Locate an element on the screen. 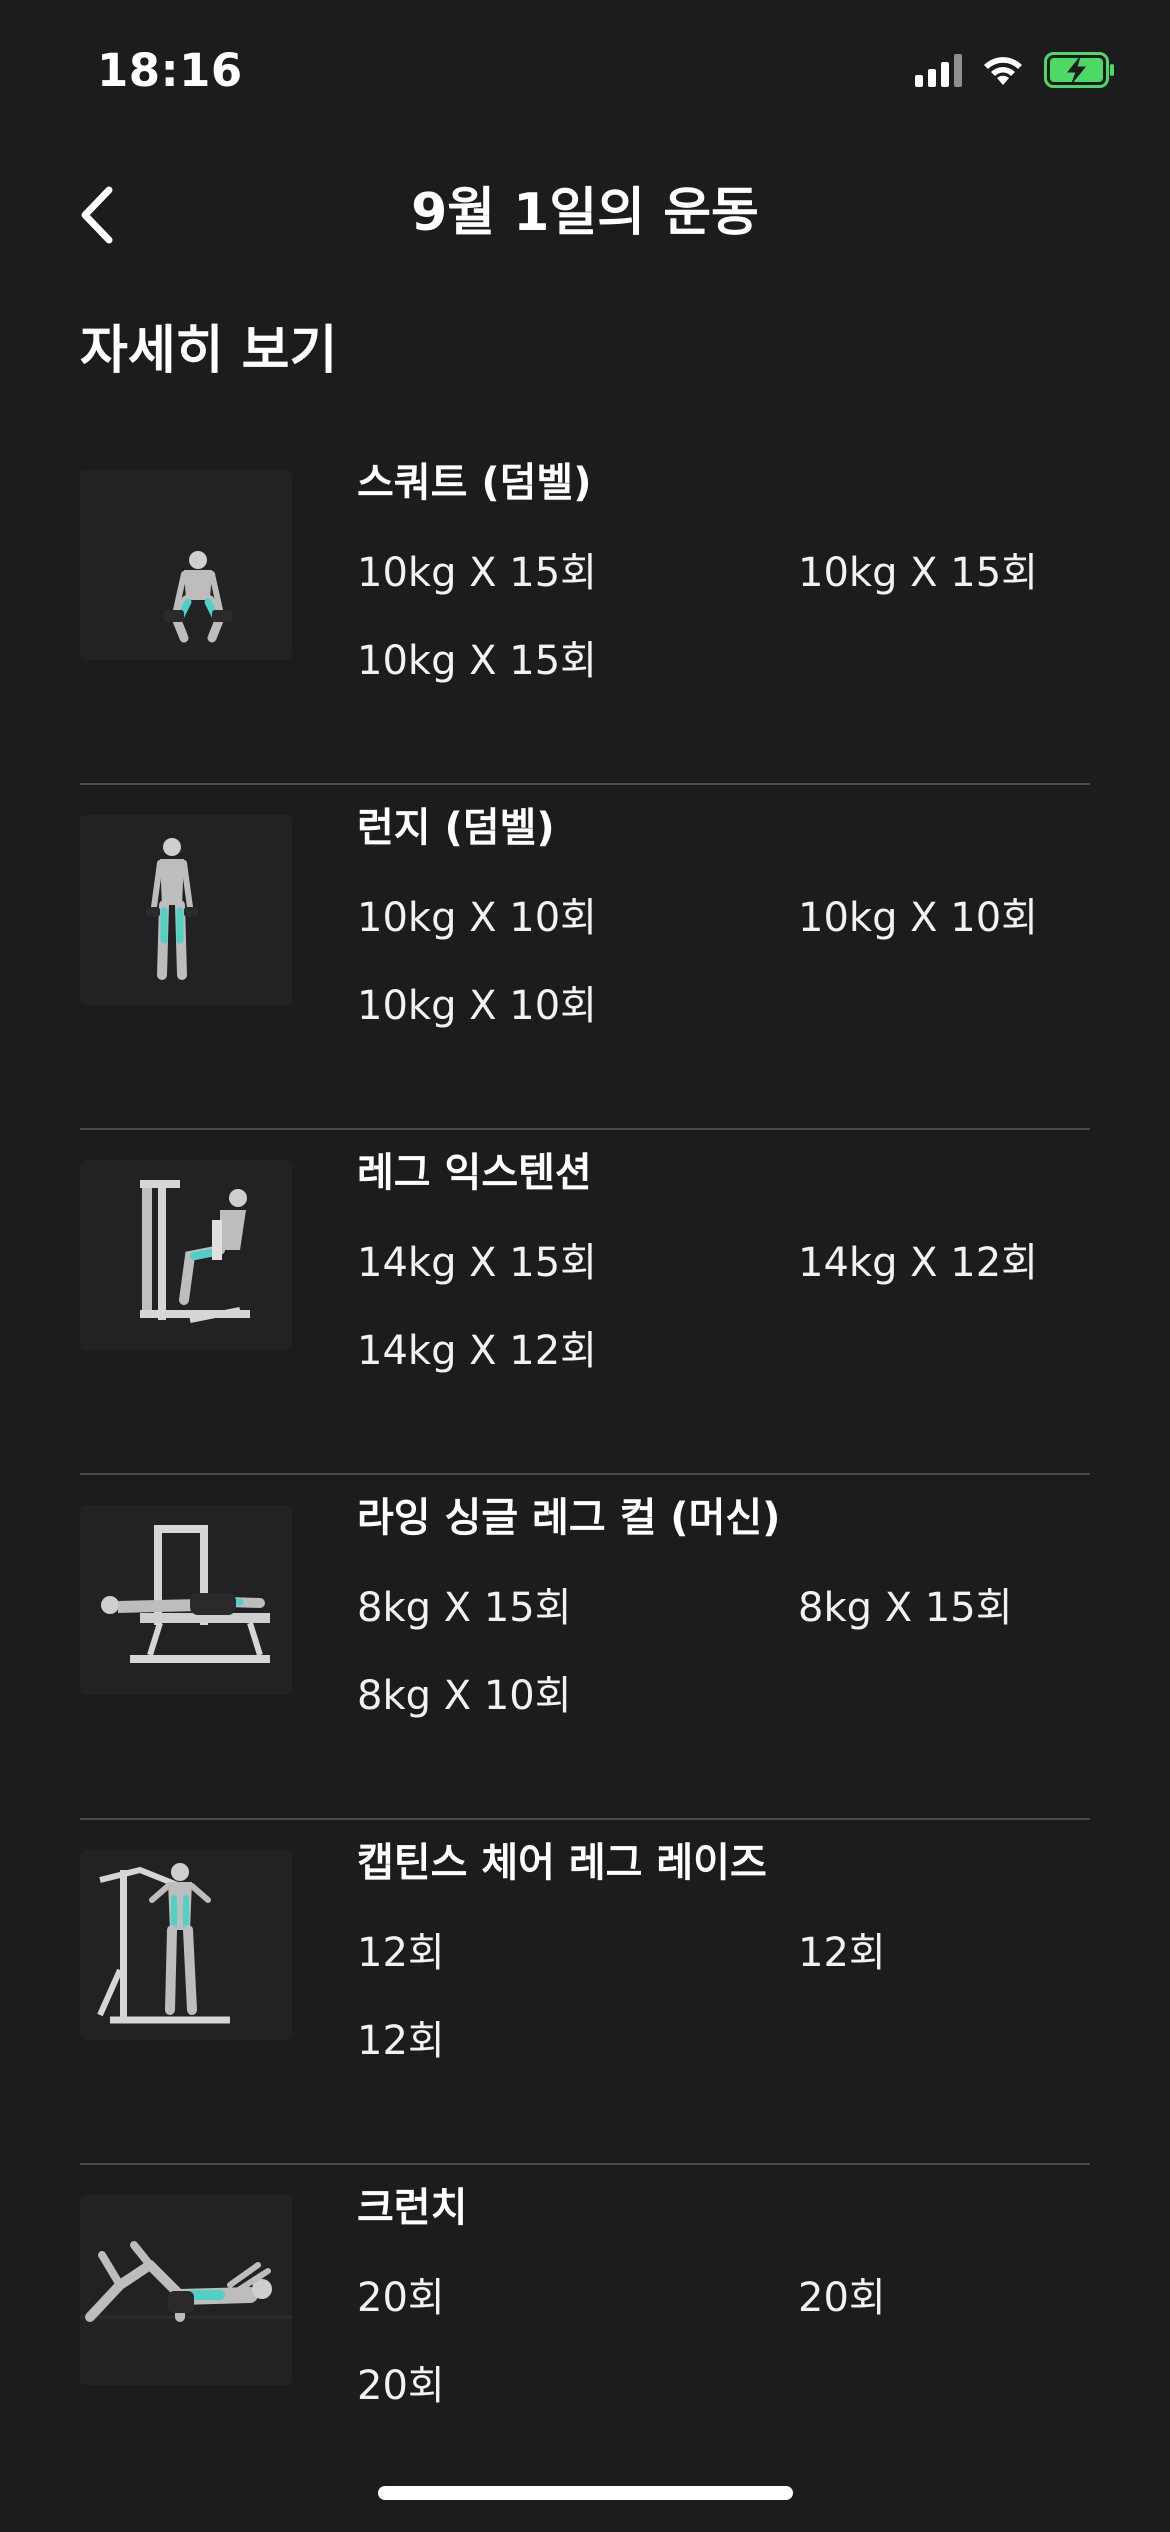  exercise-name: 런지 (덤벨) is located at coordinates (456, 828).